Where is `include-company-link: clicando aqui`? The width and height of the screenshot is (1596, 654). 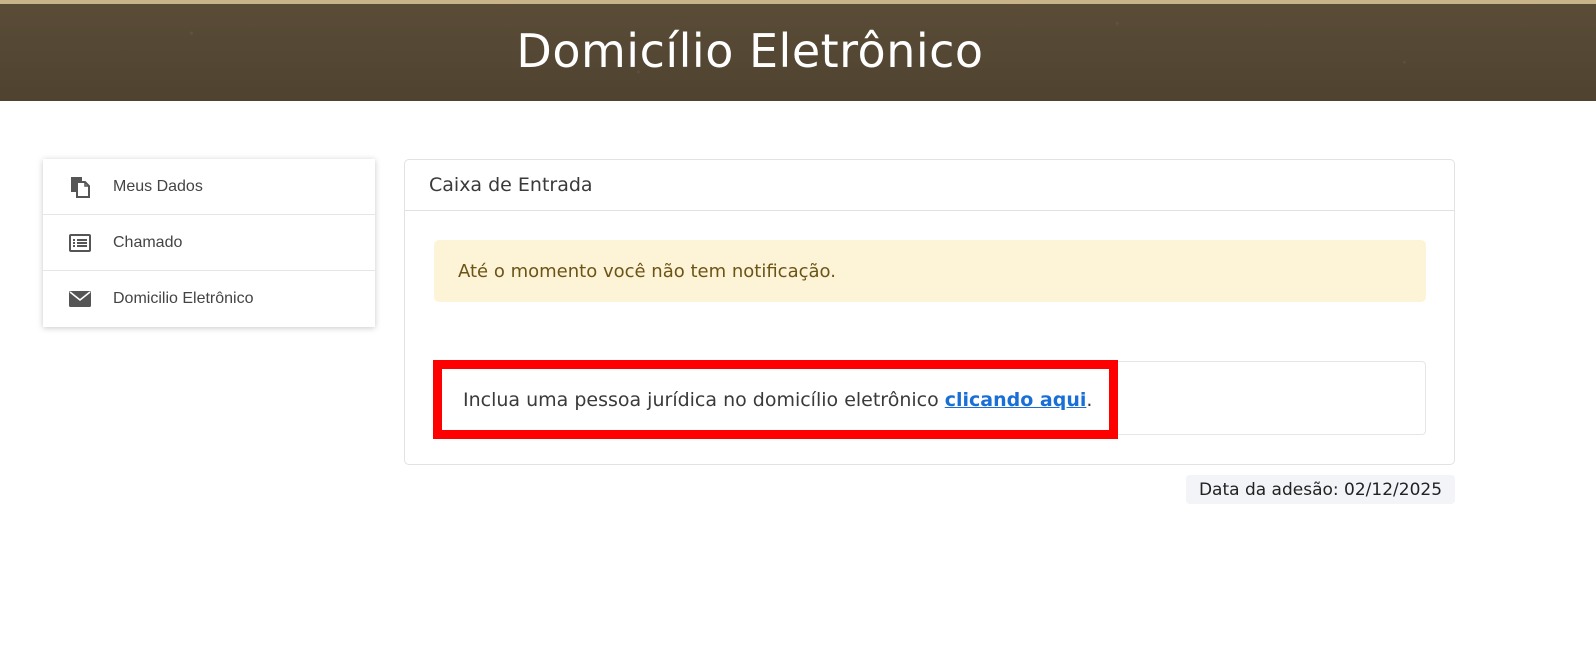
include-company-link: clicando aqui is located at coordinates (1016, 400).